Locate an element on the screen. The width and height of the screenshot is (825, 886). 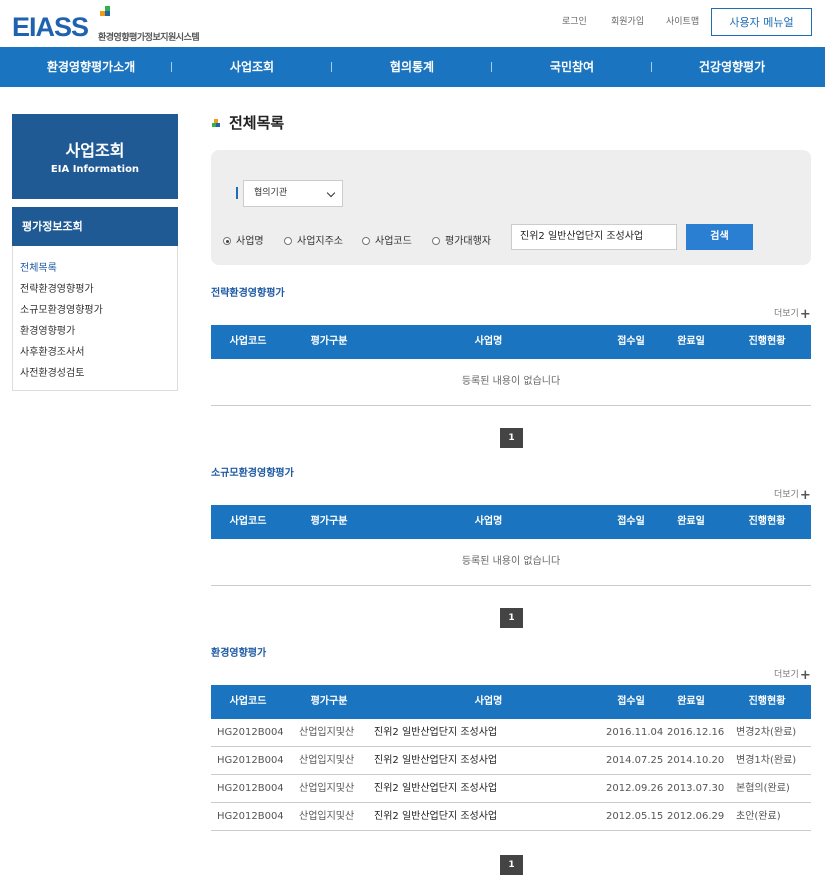
sidebar-item-small-scale: 소규모환경영향평가 is located at coordinates (95, 310).